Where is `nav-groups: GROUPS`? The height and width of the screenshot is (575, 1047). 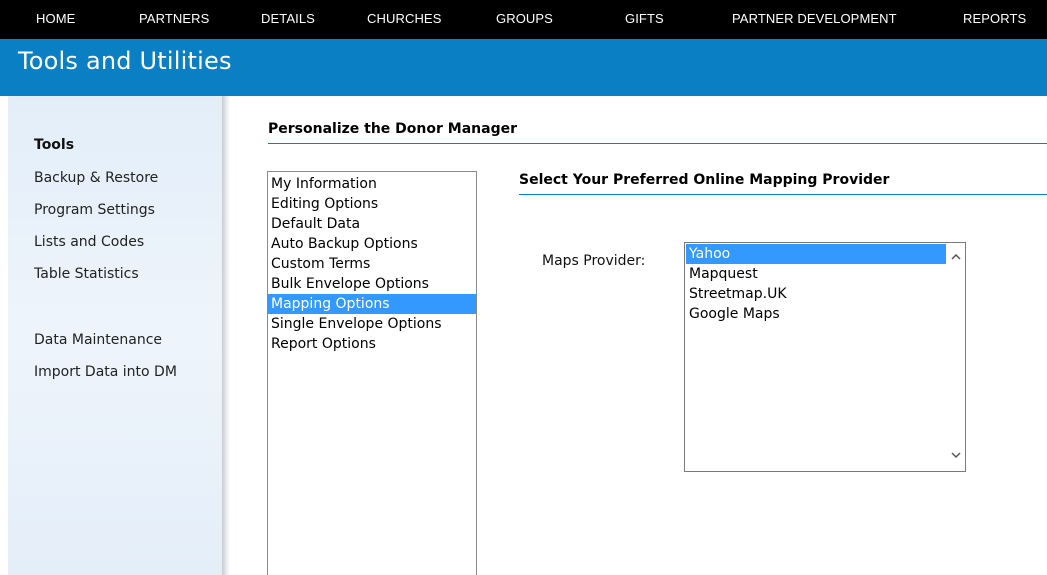 nav-groups: GROUPS is located at coordinates (524, 19).